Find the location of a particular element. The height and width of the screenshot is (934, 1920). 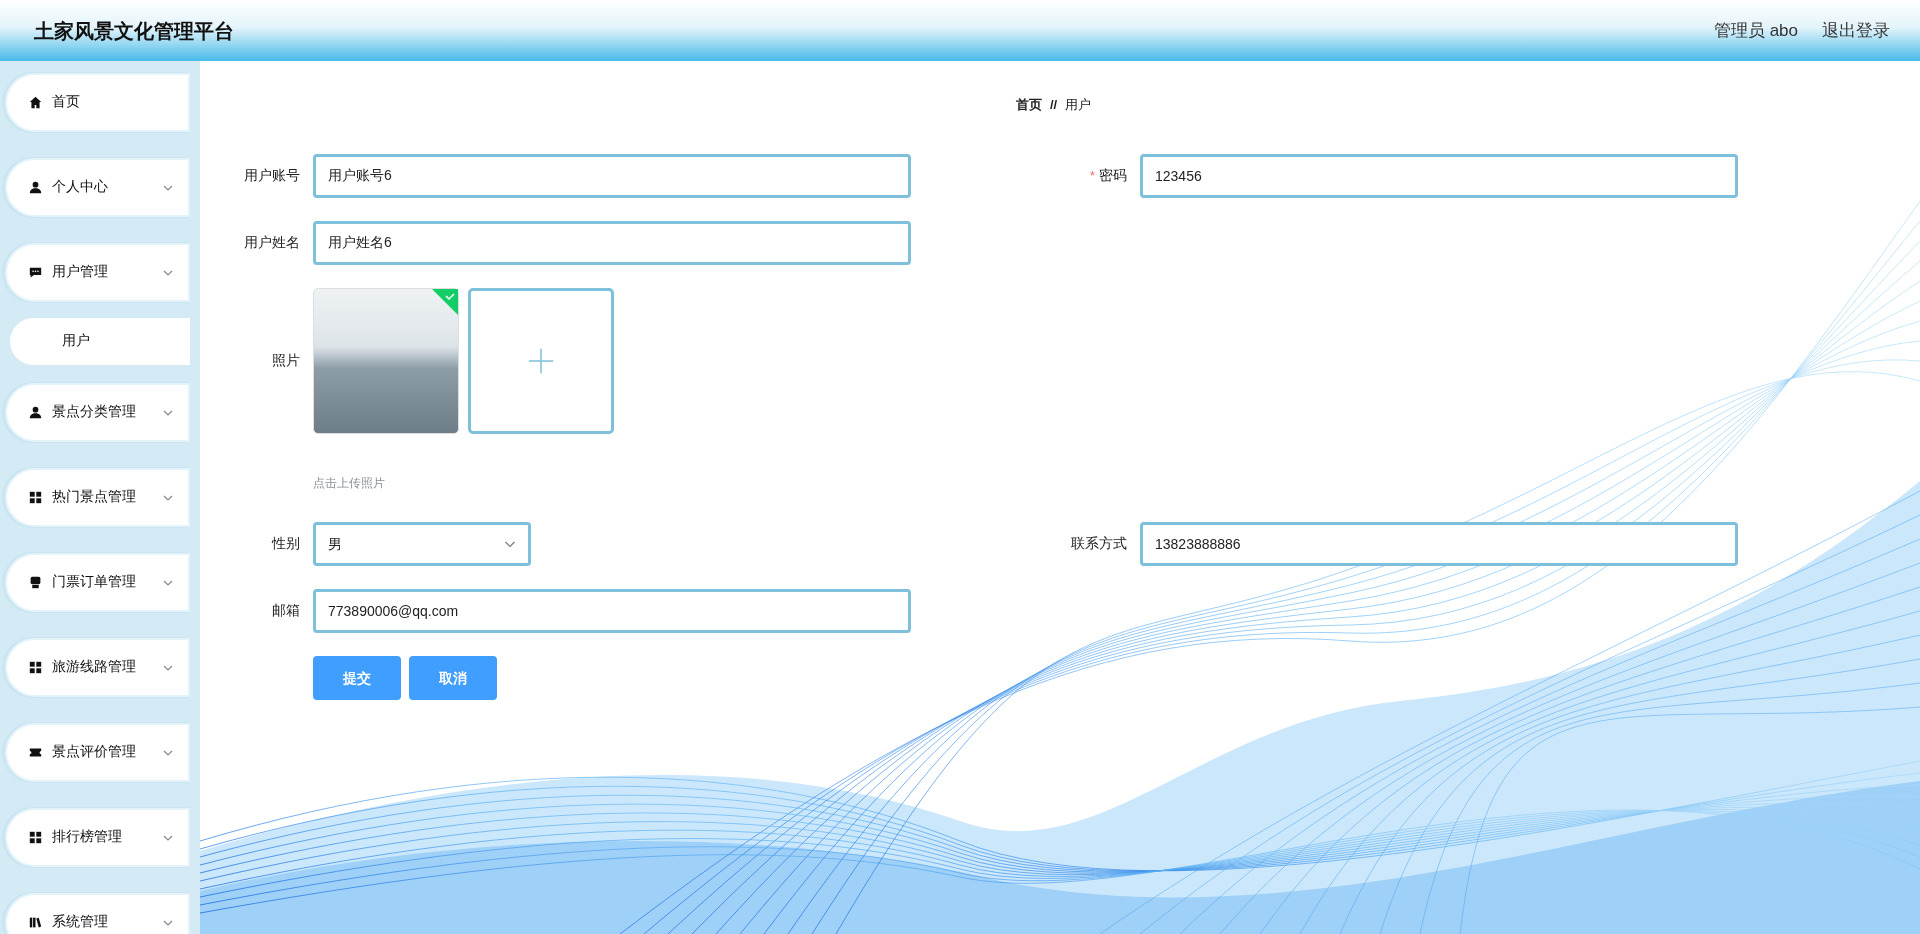

text-field: 123456 is located at coordinates (1439, 176).